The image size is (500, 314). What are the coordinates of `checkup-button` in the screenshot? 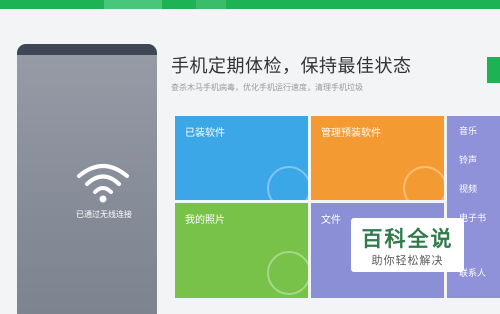 It's located at (493, 70).